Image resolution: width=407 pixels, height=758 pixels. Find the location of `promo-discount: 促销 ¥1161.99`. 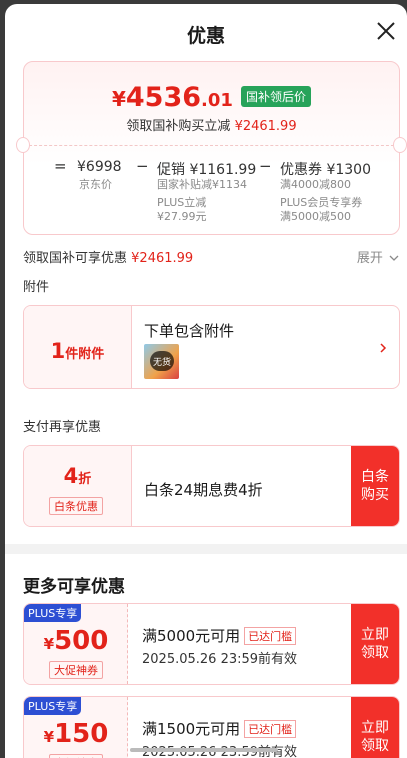

promo-discount: 促销 ¥1161.99 is located at coordinates (207, 170).